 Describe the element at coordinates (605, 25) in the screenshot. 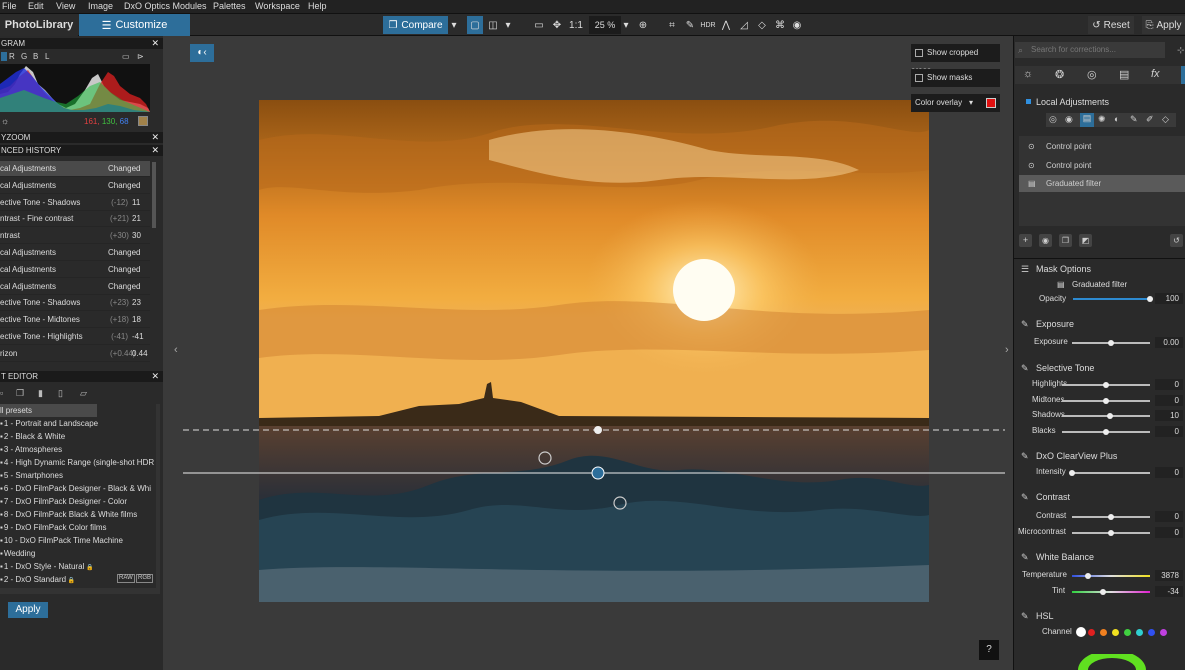

I see `zoom-field: 25 %` at that location.